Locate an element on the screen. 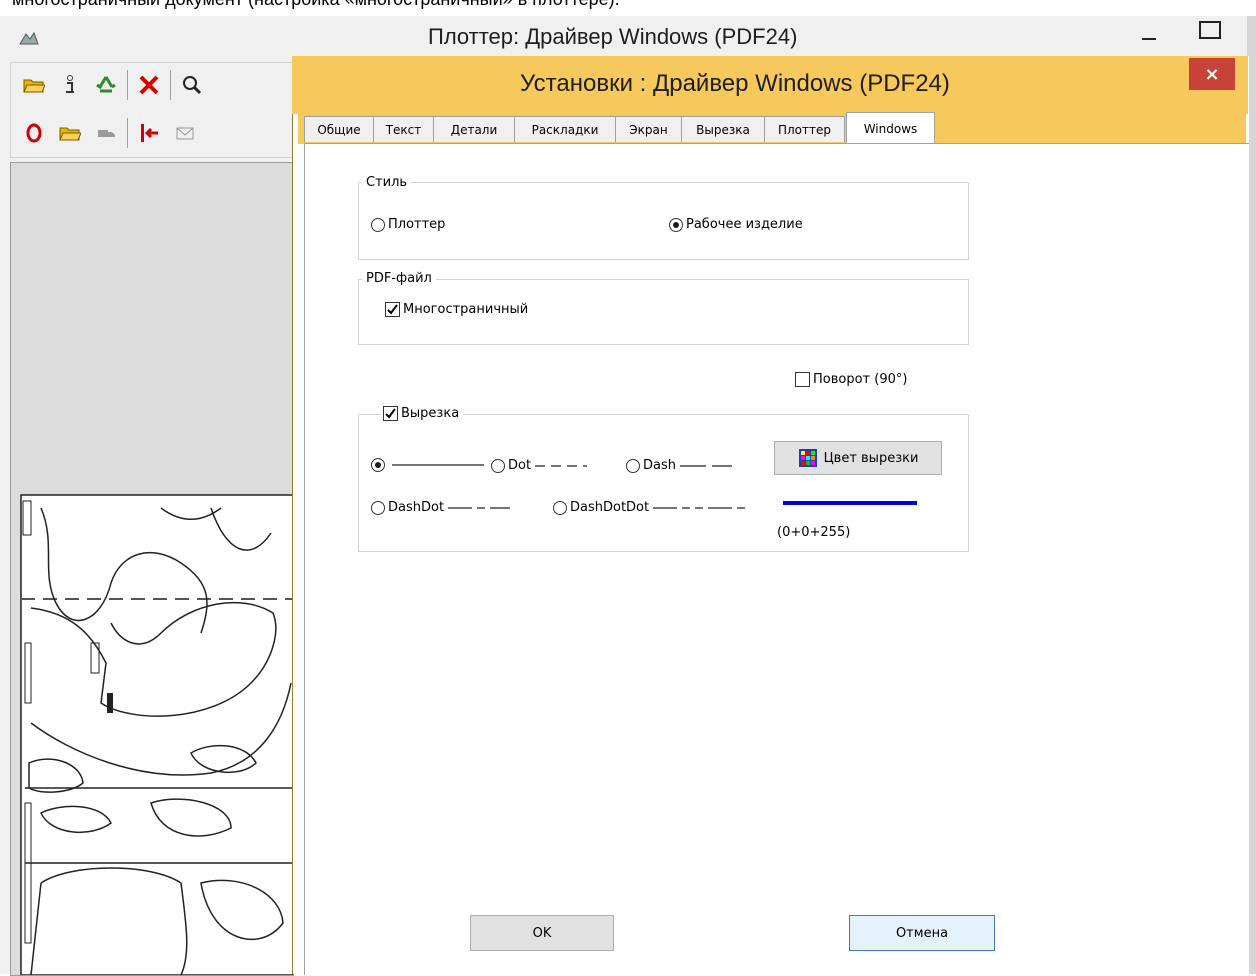 The image size is (1256, 976). style-option-plotter: Плоттер is located at coordinates (408, 224).